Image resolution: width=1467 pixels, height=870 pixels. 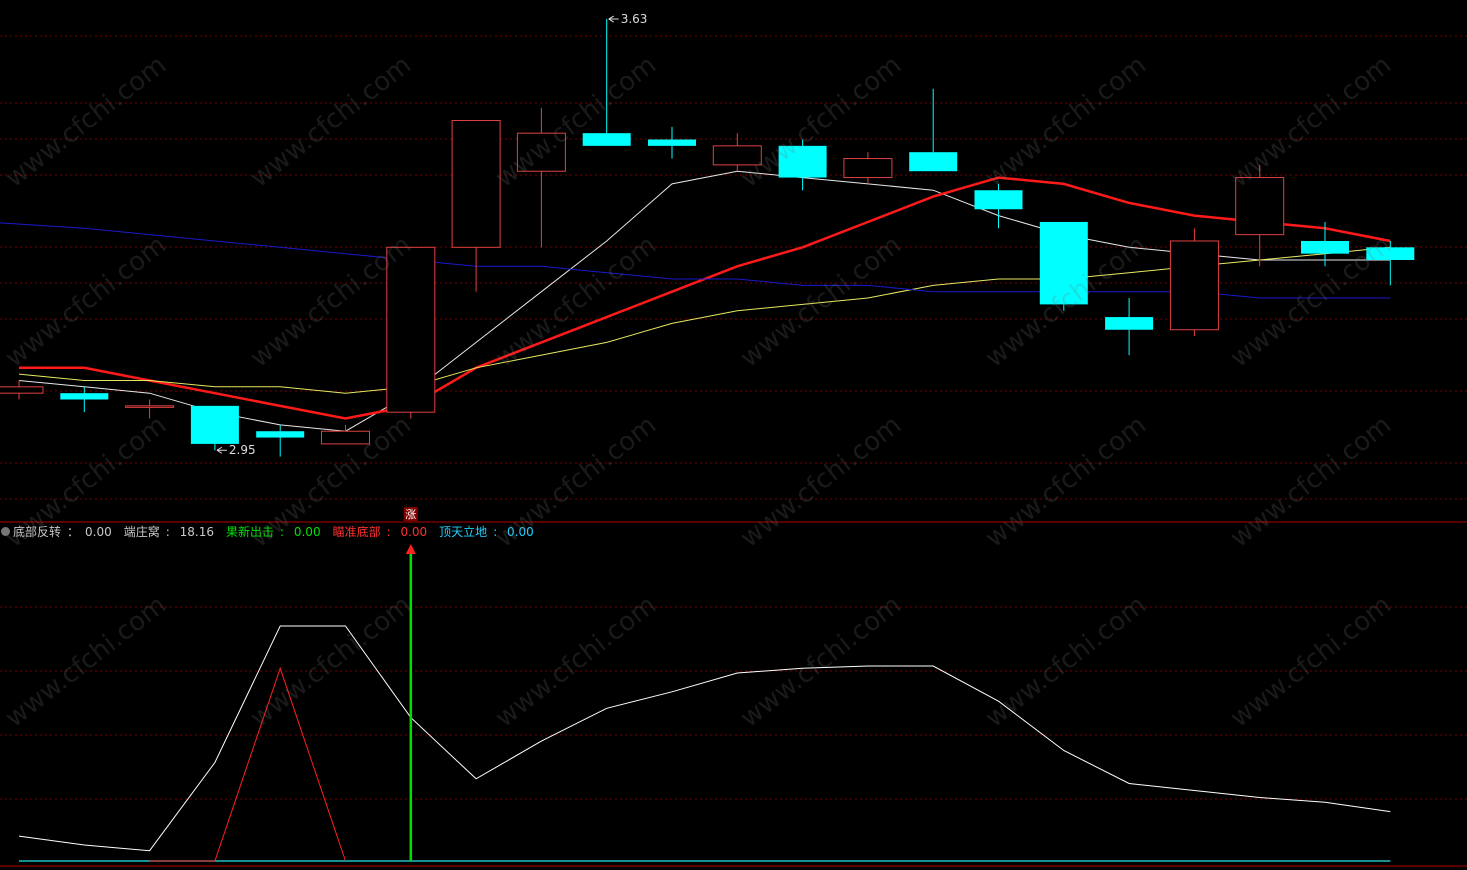 I want to click on annotation-label: 3.63, so click(x=634, y=19).